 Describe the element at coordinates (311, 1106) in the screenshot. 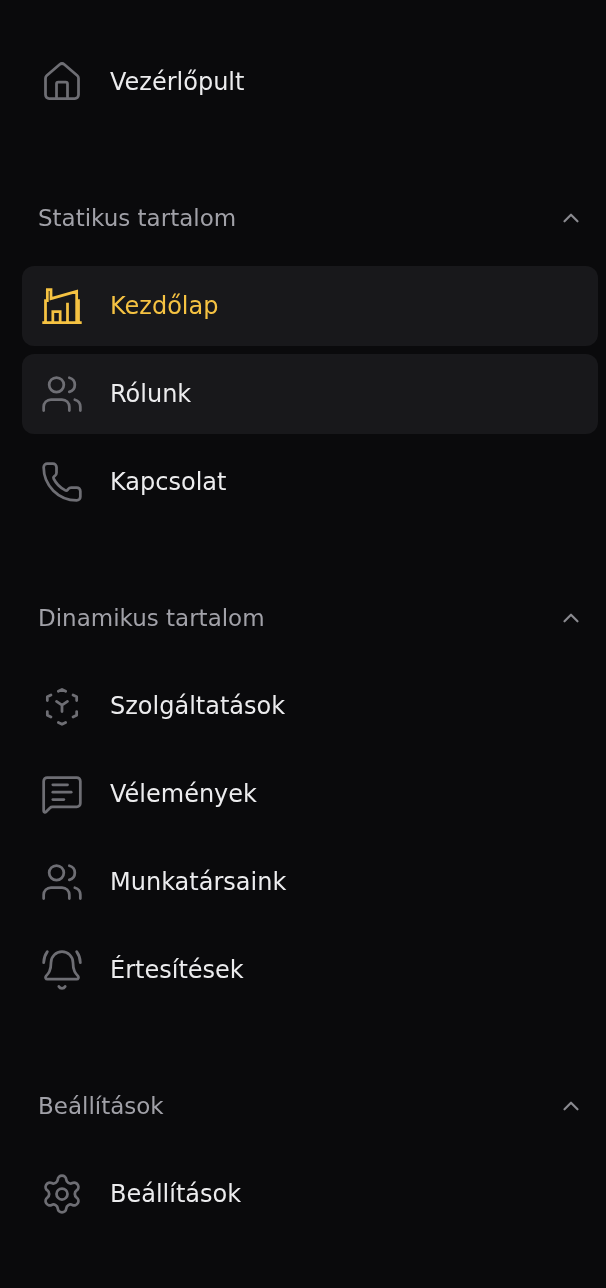

I see `section-header: Beállítások` at that location.